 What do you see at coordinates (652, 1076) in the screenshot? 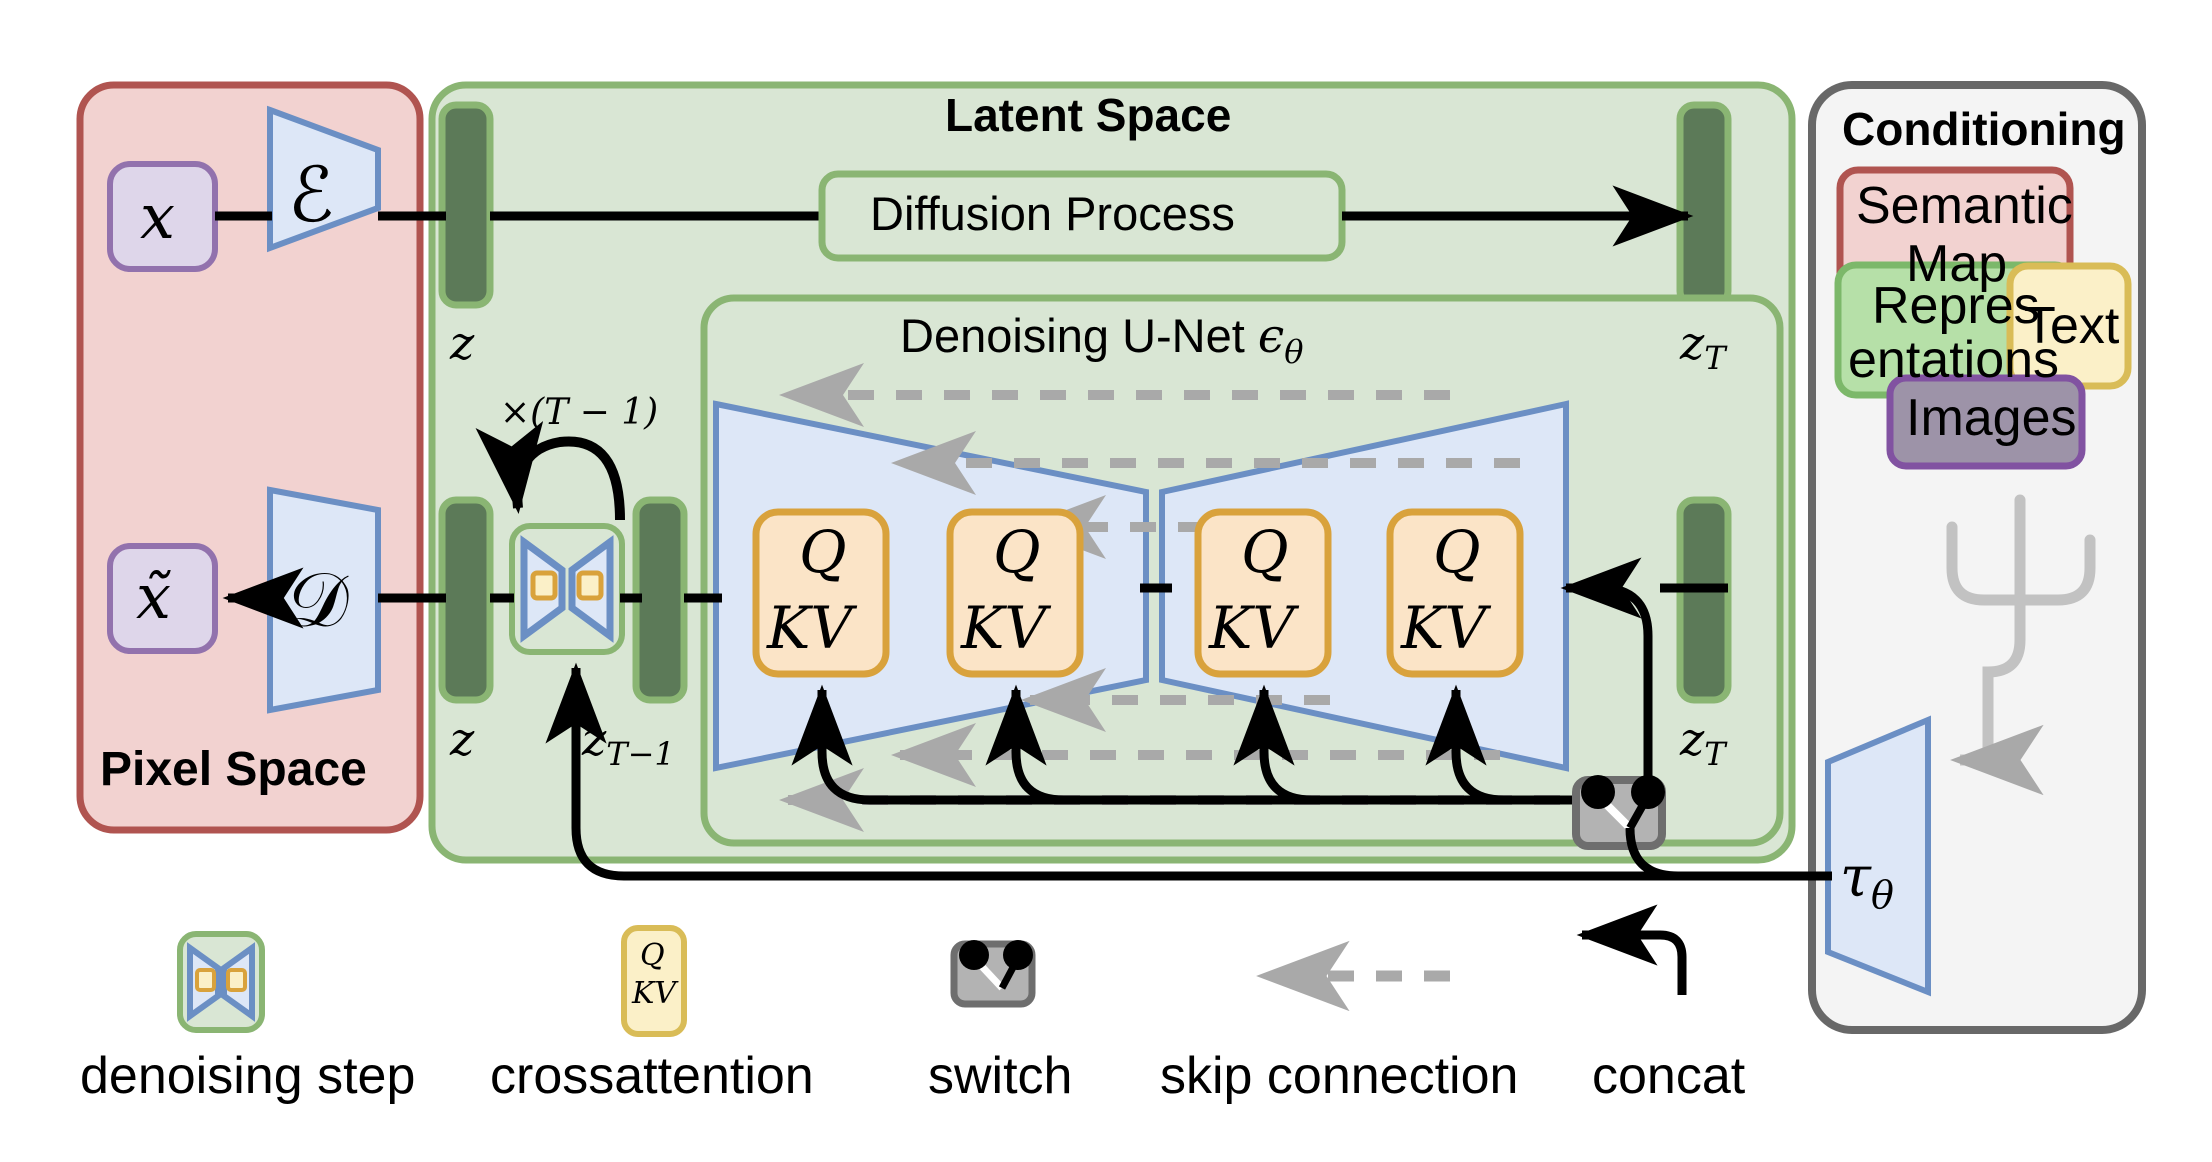
I see `legend-label-crossattention: crossattention` at bounding box center [652, 1076].